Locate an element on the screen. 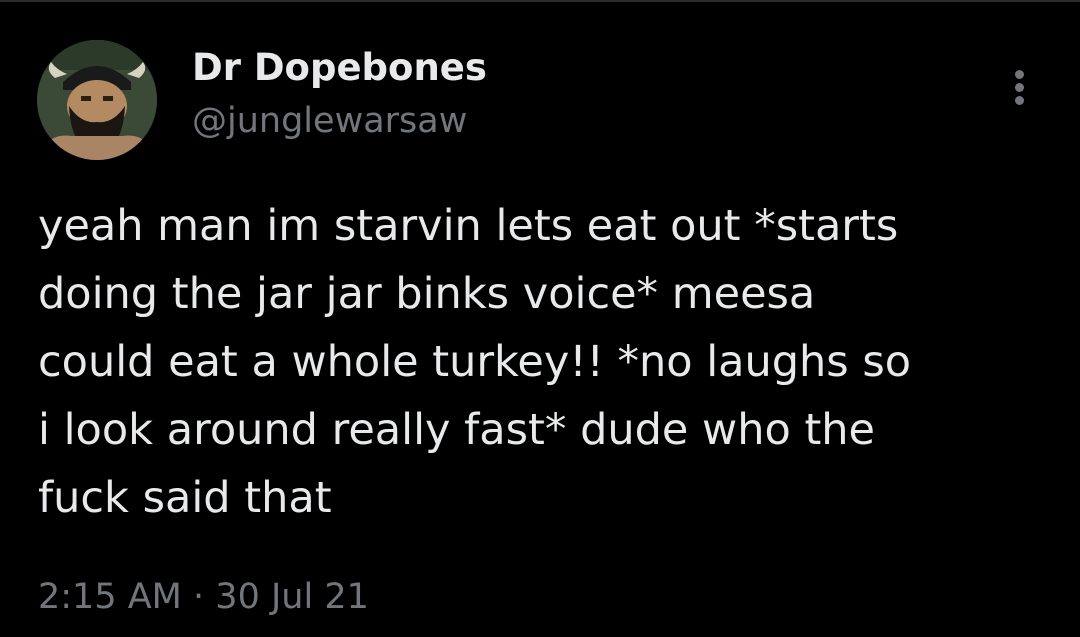  tweet-time: 2:15 AM is located at coordinates (110, 597).